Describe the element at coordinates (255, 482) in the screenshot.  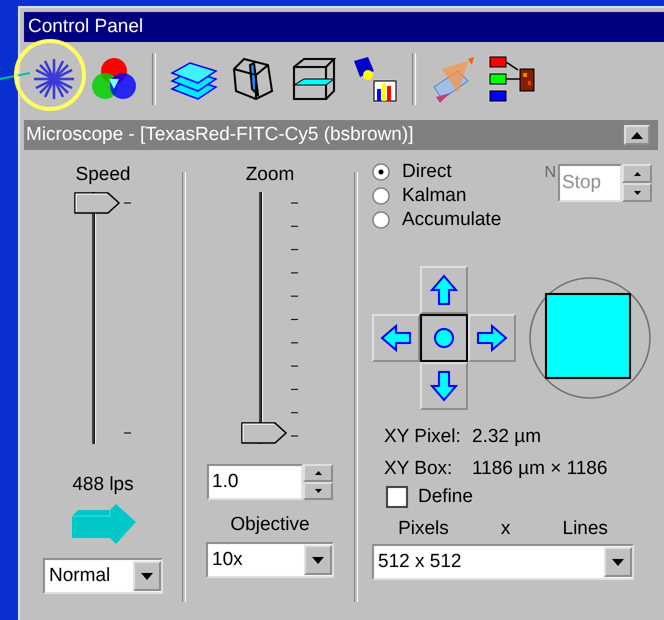
I see `zoom-field: 1.0` at that location.